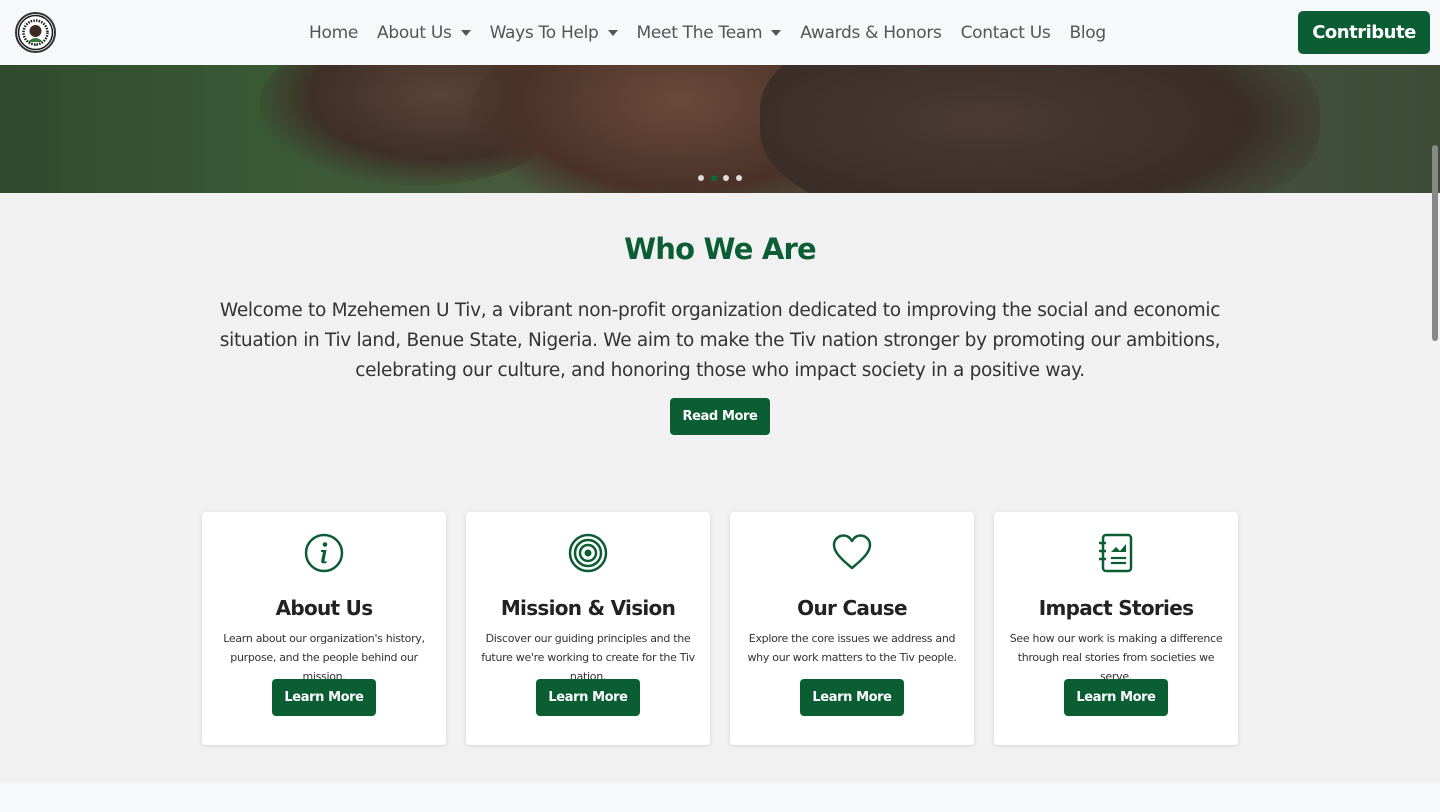 The width and height of the screenshot is (1440, 812). Describe the element at coordinates (1116, 608) in the screenshot. I see `card-title: Impact Stories` at that location.